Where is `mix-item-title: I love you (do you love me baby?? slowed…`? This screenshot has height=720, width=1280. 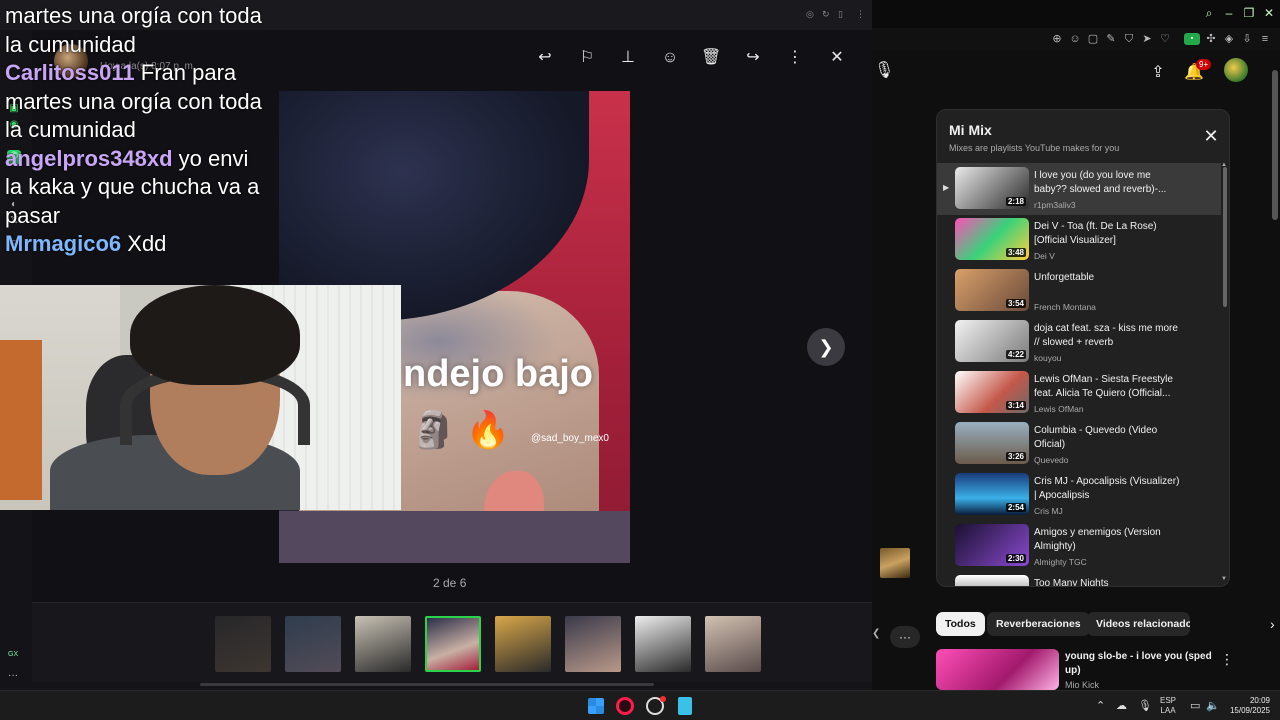
mix-item-title: I love you (do you love me baby?? slowed… is located at coordinates (1108, 183).